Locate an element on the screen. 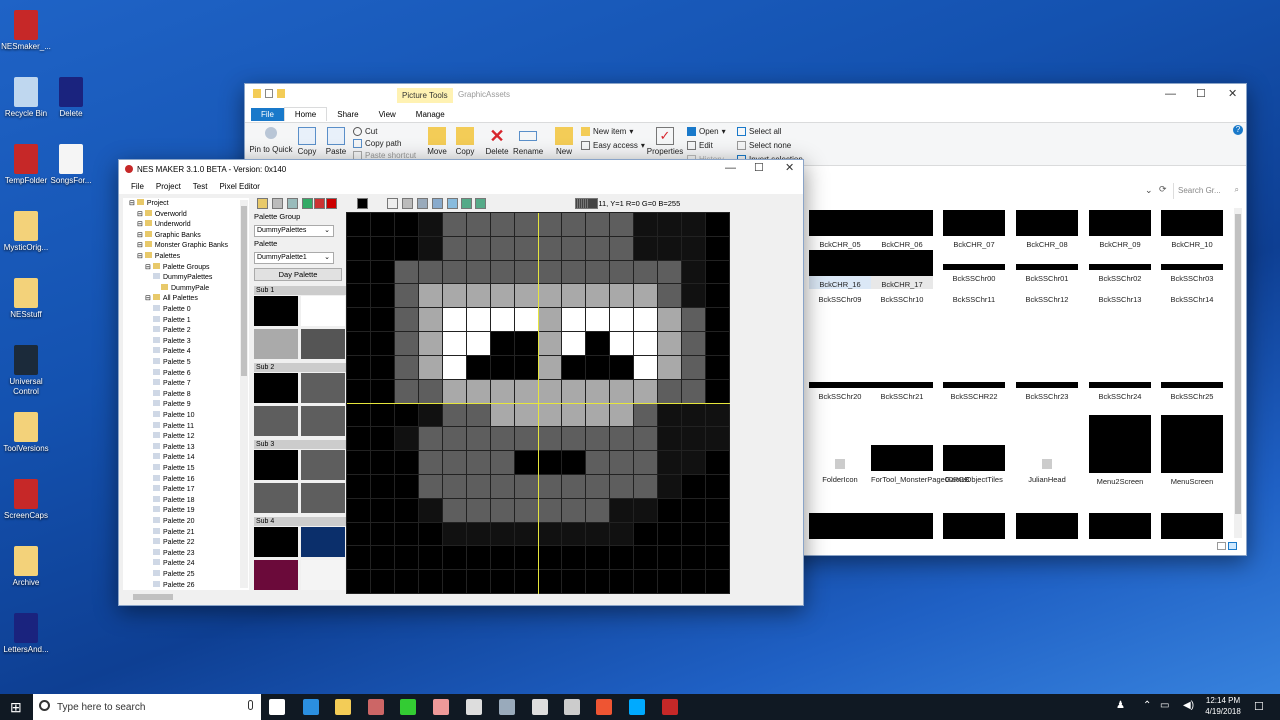 Image resolution: width=1280 pixels, height=720 pixels. notepad-icon is located at coordinates (408, 707).